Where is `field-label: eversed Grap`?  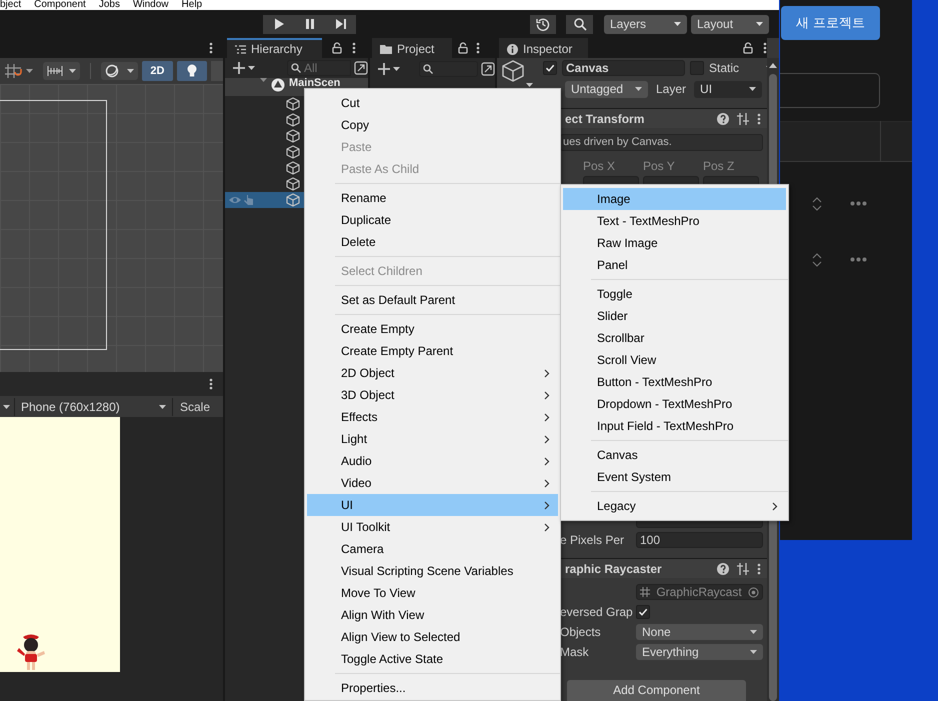
field-label: eversed Grap is located at coordinates (597, 612).